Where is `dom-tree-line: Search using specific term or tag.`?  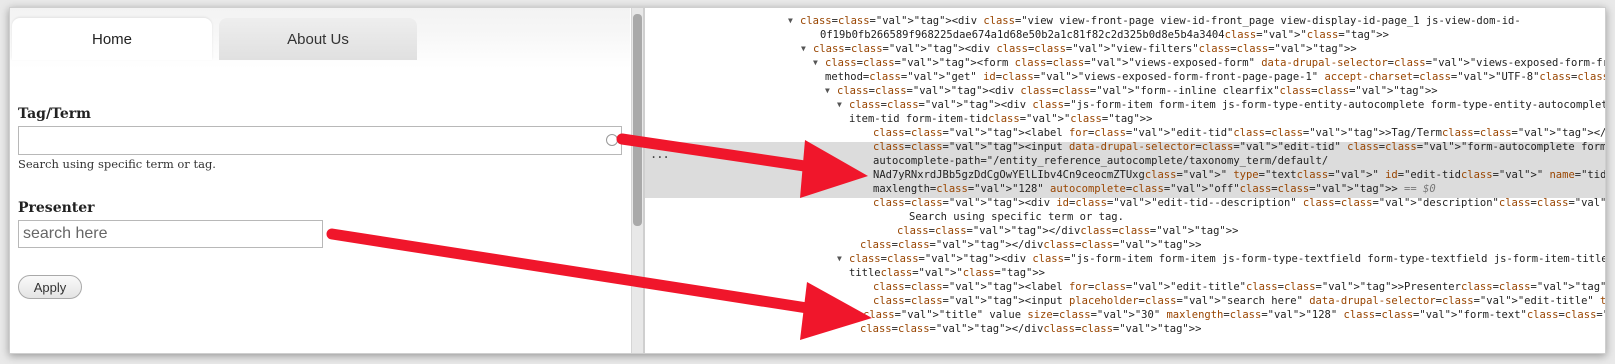 dom-tree-line: Search using specific term or tag. is located at coordinates (1016, 217).